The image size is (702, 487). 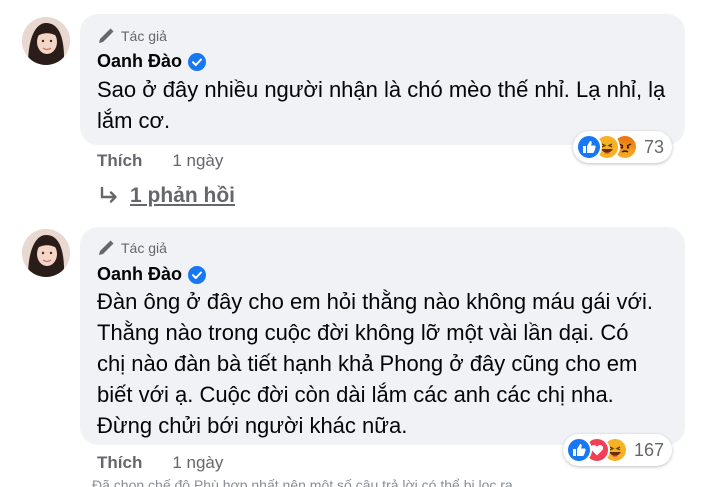 I want to click on view-replies-label: 1 phản hồi, so click(x=182, y=196).